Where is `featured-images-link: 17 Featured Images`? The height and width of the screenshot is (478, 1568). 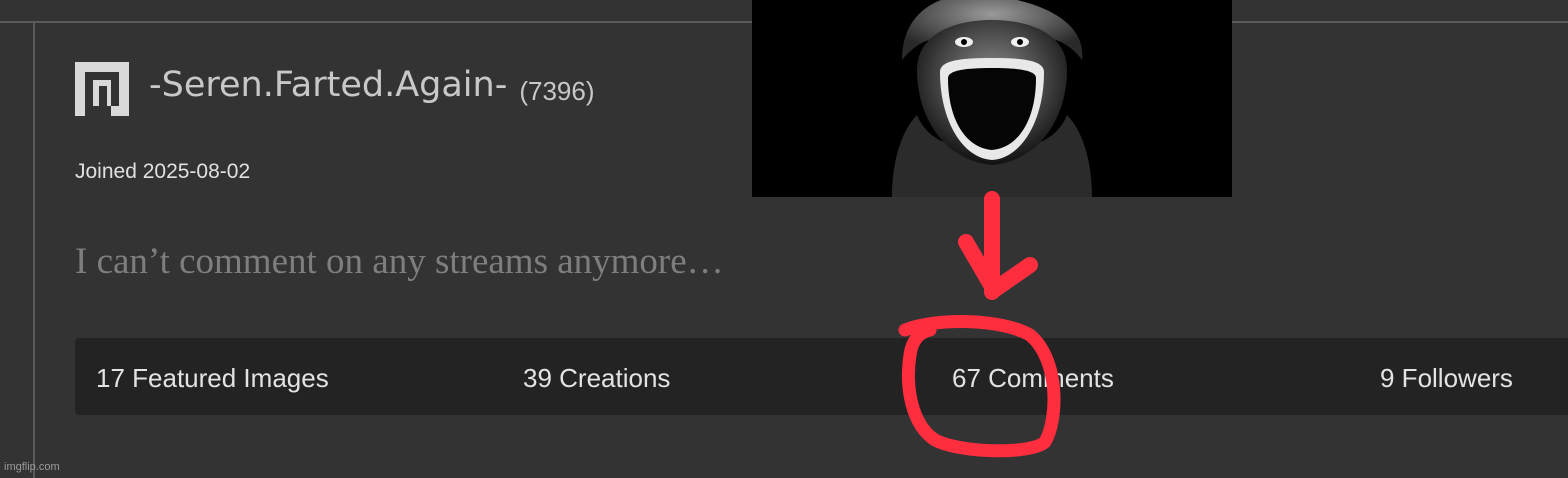
featured-images-link: 17 Featured Images is located at coordinates (212, 376).